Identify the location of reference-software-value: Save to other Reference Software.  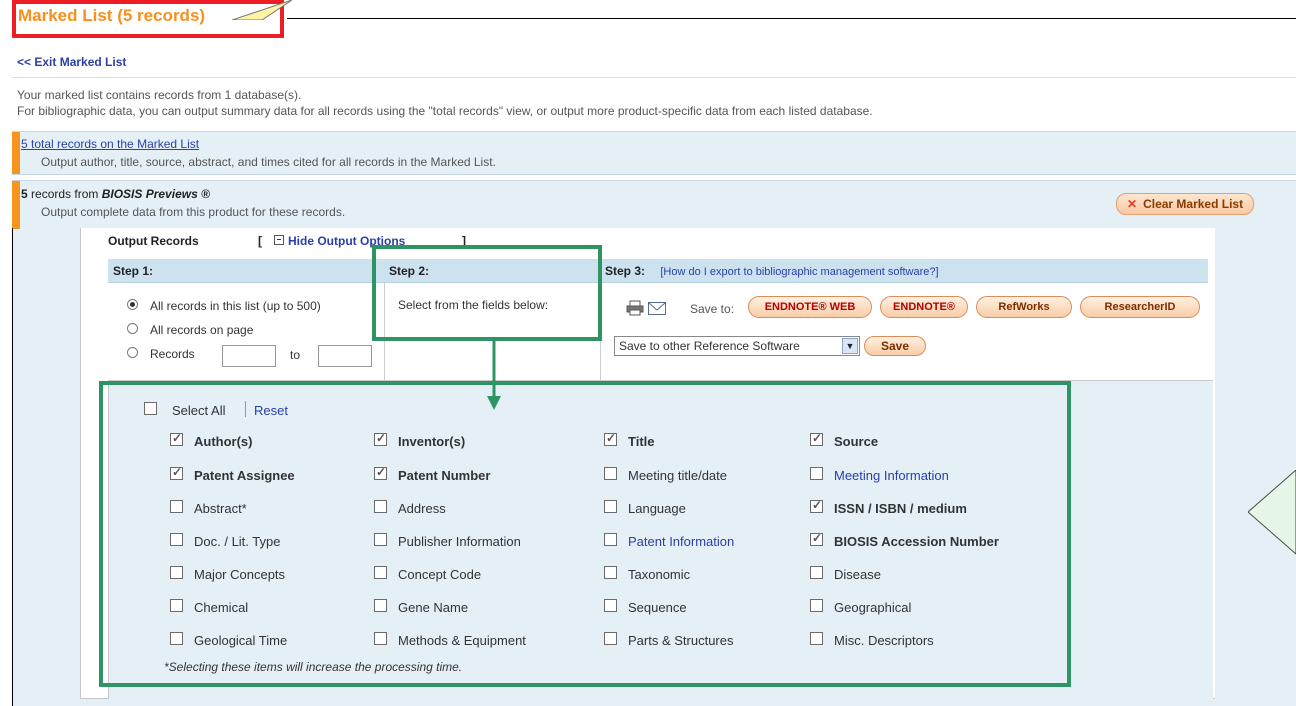
(709, 346).